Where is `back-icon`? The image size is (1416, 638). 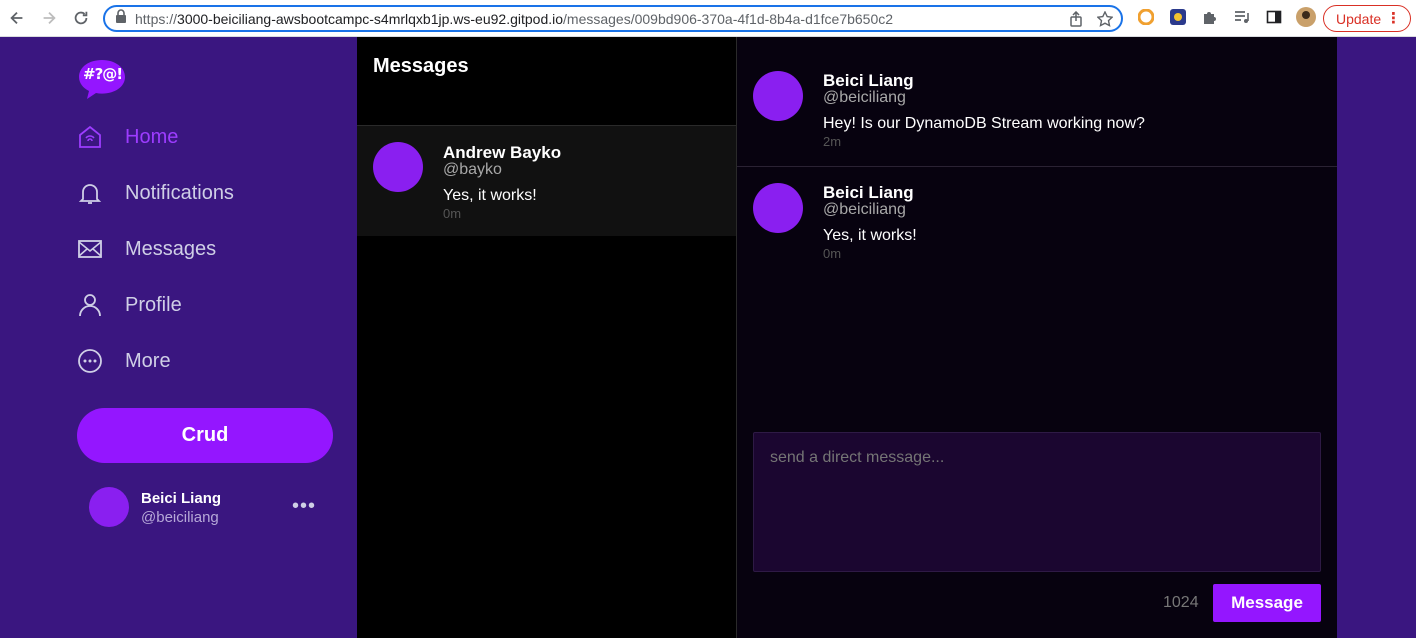 back-icon is located at coordinates (17, 18).